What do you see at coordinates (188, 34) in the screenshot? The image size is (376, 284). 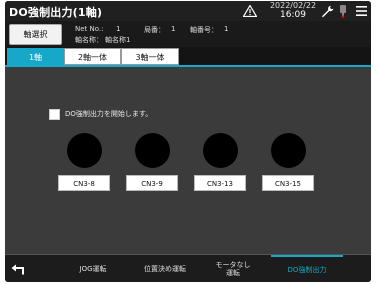 I see `axis-info-bar: 軸選択 Net No.: 1 局番： 1 軸番号： 1 軸名称： 軸名称1` at bounding box center [188, 34].